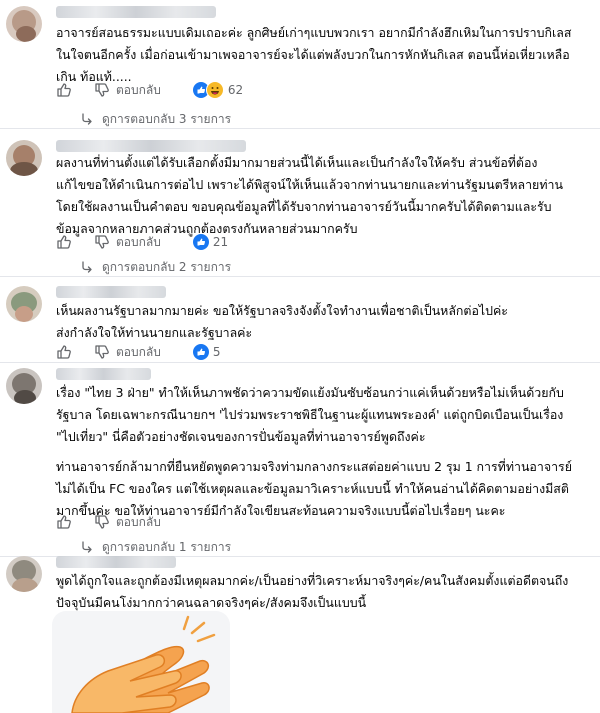 The width and height of the screenshot is (600, 713). I want to click on view-replies-link: ดูการตอบกลับ 1 รายการ, so click(155, 547).